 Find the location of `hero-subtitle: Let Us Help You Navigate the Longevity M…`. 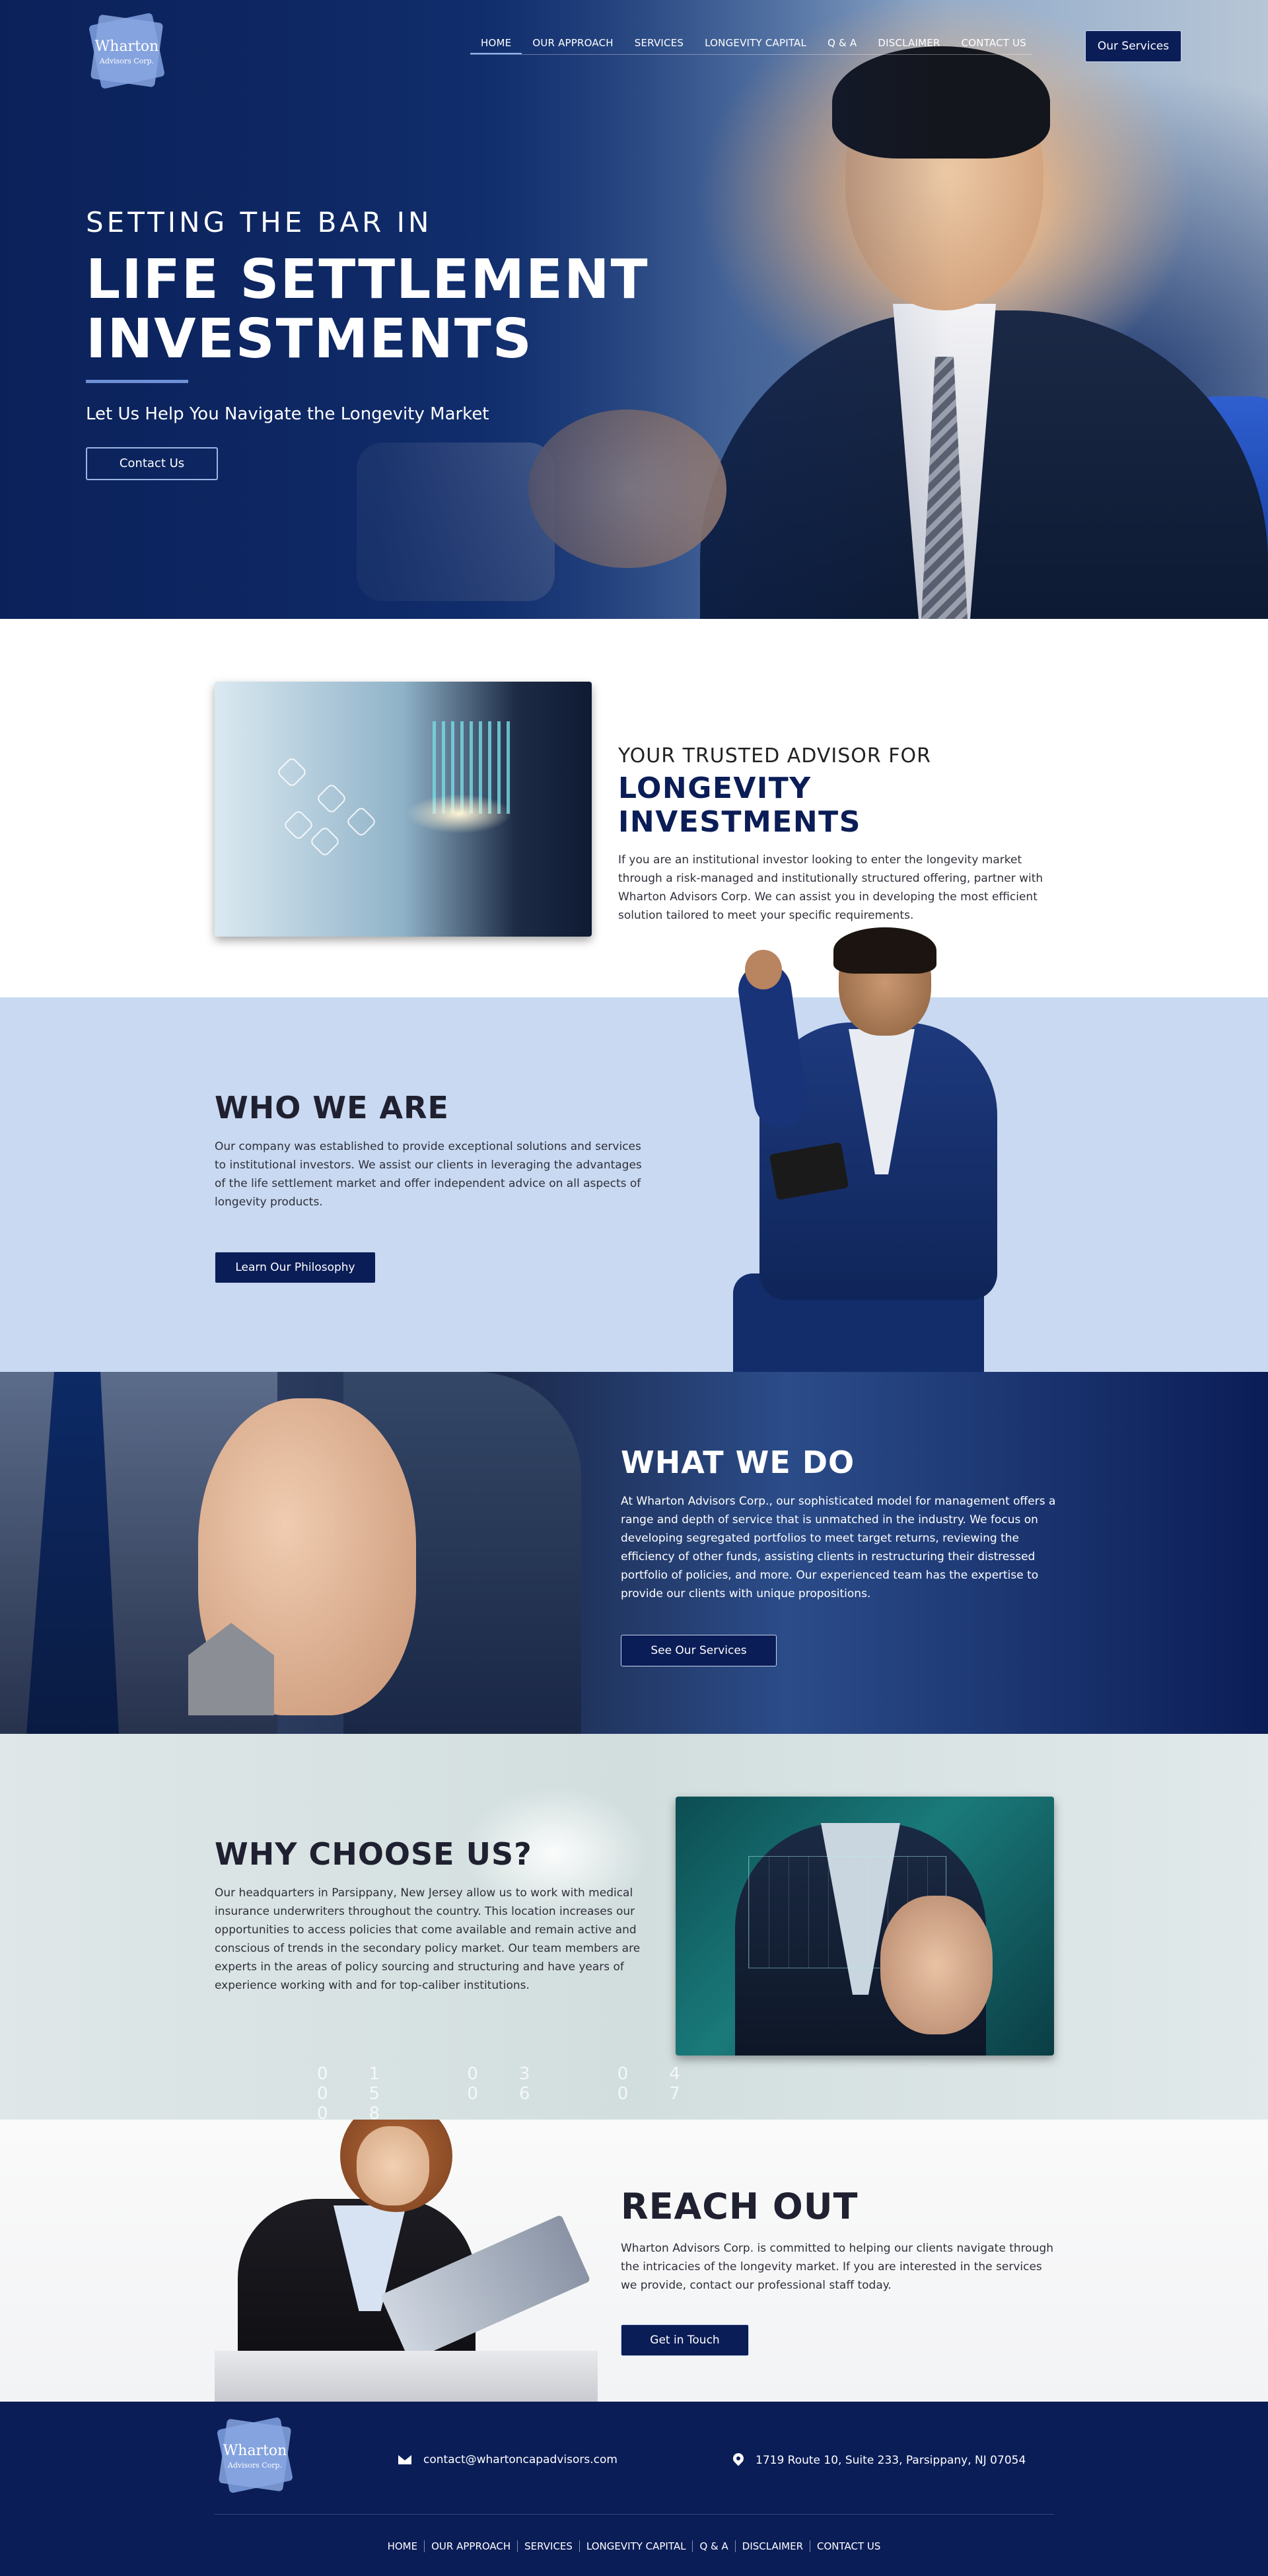

hero-subtitle: Let Us Help You Navigate the Longevity M… is located at coordinates (287, 414).